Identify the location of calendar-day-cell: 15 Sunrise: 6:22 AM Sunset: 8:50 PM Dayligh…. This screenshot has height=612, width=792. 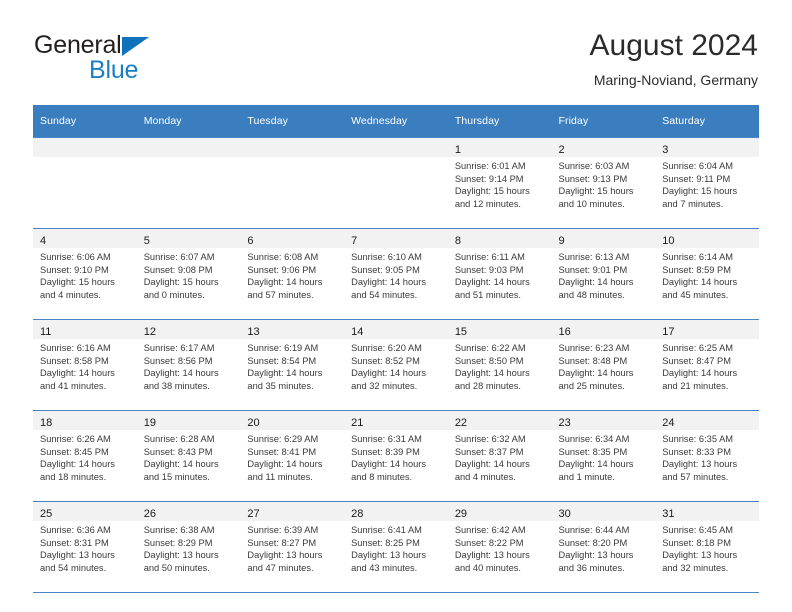
(499, 365).